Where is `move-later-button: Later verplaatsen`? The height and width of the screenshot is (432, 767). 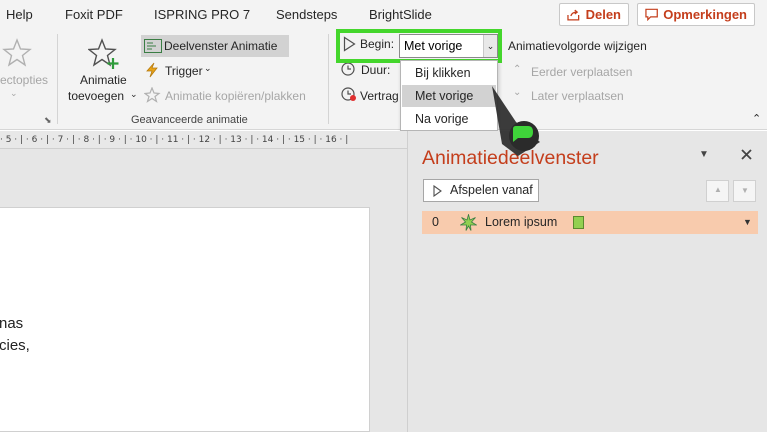
move-later-button: Later verplaatsen is located at coordinates (577, 96).